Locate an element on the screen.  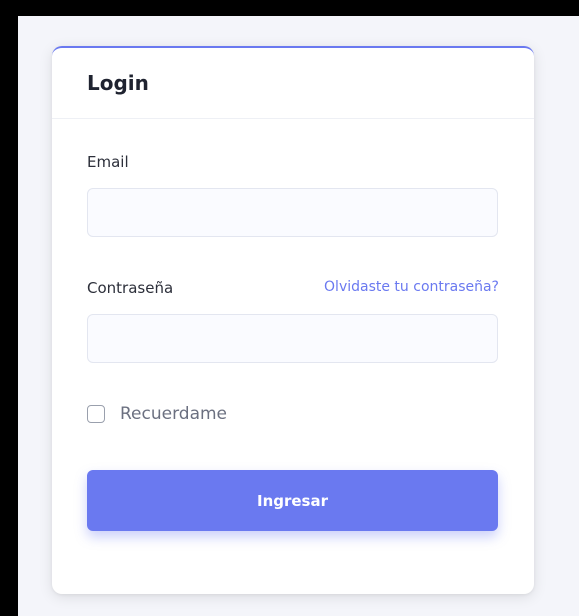
remember-me-option: Recuerdame is located at coordinates (157, 414).